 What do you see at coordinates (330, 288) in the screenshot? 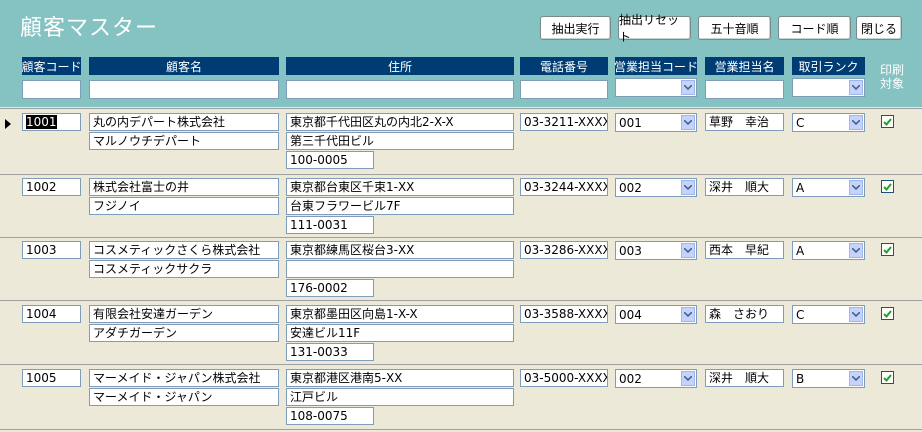
I see `zip-field: 176-0002` at bounding box center [330, 288].